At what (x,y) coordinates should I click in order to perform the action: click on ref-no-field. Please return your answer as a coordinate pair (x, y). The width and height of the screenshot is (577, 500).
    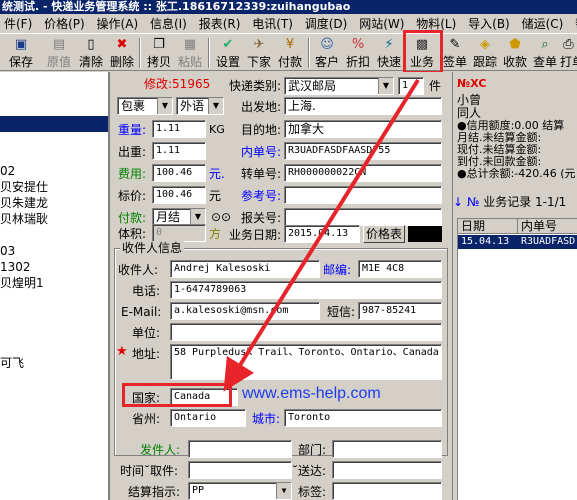
    Looking at the image, I should click on (363, 195).